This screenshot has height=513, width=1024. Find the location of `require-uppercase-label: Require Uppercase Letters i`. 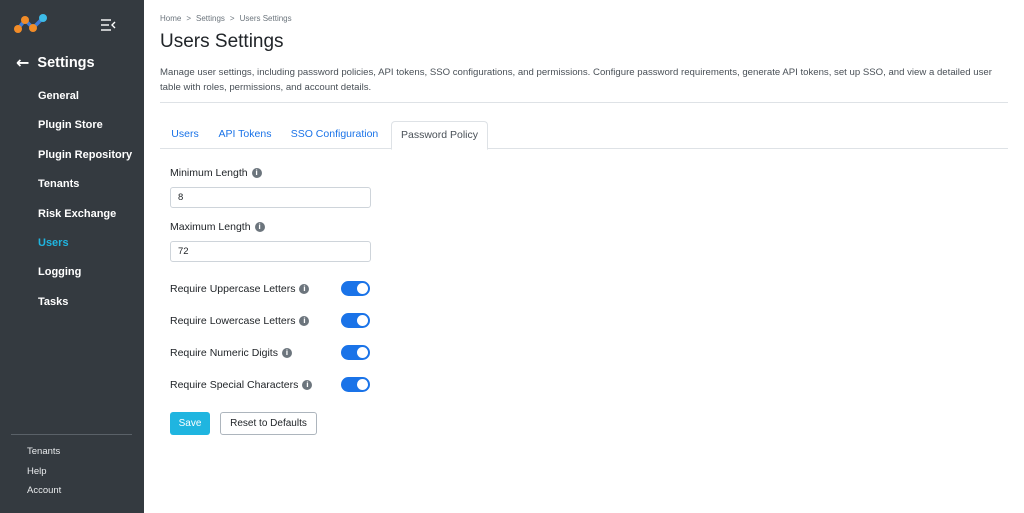

require-uppercase-label: Require Uppercase Letters i is located at coordinates (240, 289).